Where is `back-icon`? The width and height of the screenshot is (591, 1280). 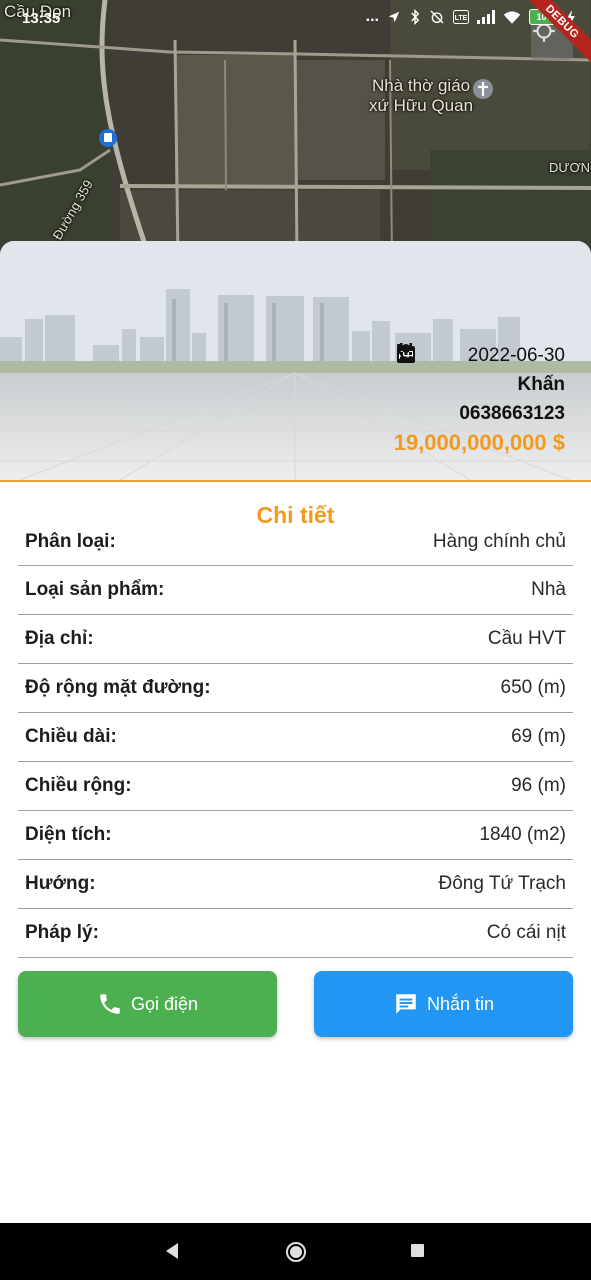 back-icon is located at coordinates (172, 1251).